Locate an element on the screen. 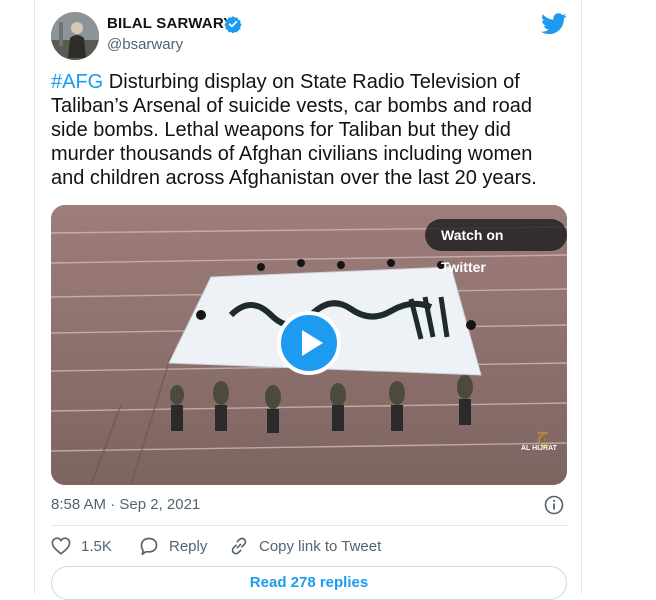 The width and height of the screenshot is (656, 600). reply-button: Reply is located at coordinates (173, 546).